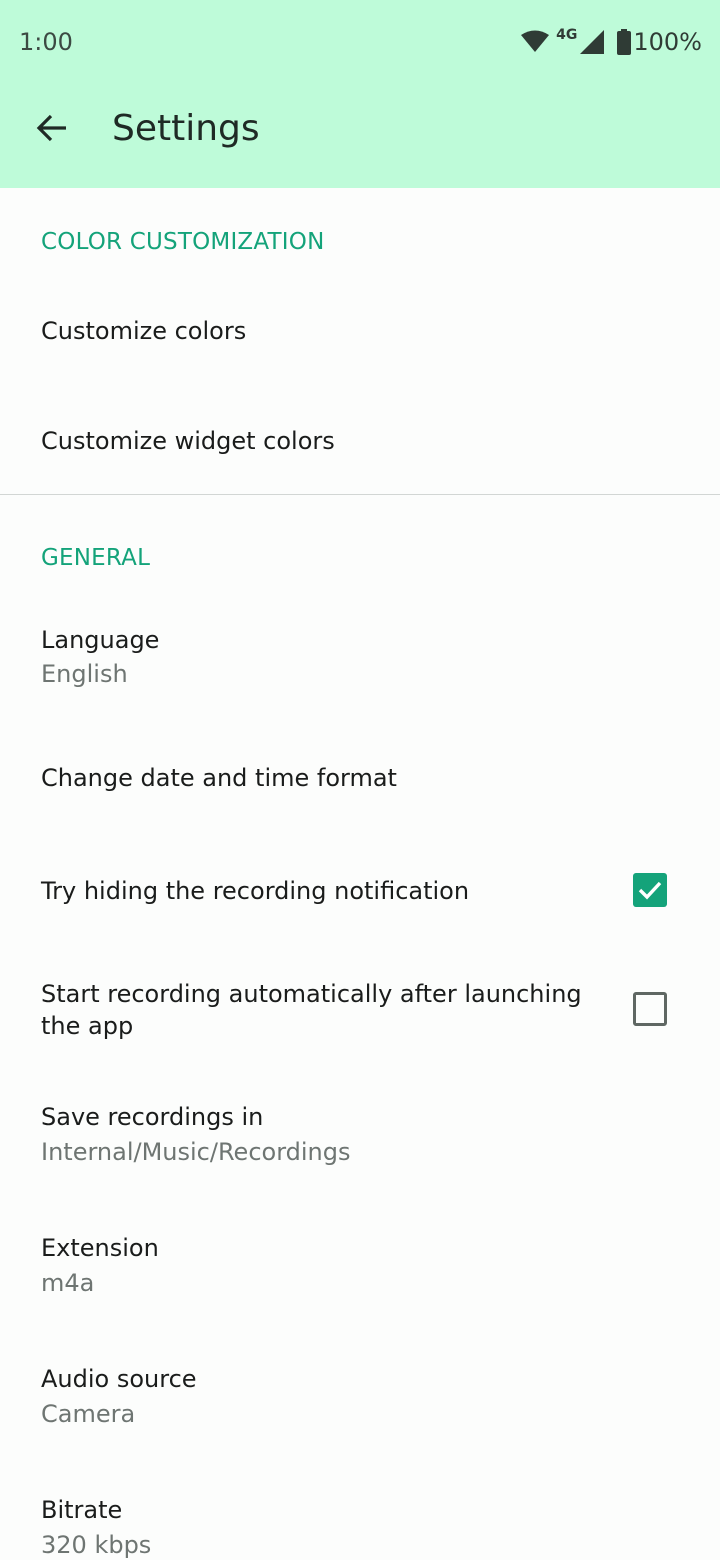 The width and height of the screenshot is (720, 1560). What do you see at coordinates (84, 674) in the screenshot?
I see `language-value: English` at bounding box center [84, 674].